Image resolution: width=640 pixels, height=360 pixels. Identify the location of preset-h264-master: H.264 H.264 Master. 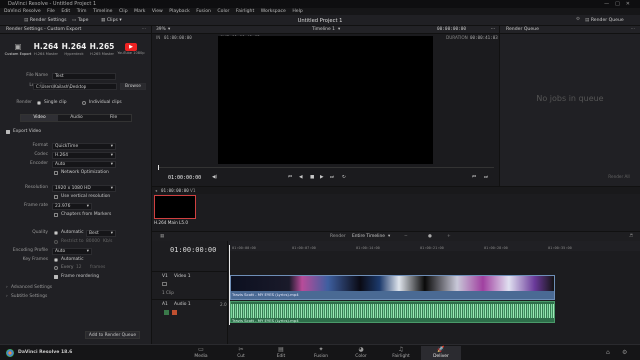
(46, 49).